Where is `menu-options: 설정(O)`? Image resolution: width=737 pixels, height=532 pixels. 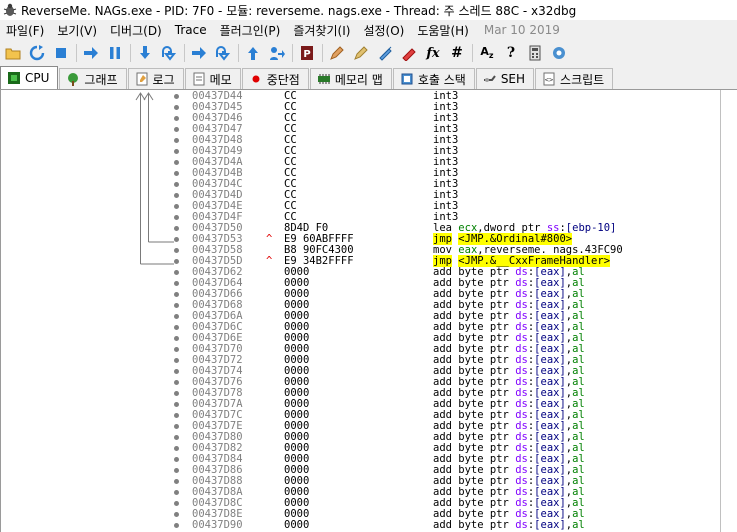
menu-options: 설정(O) is located at coordinates (384, 30).